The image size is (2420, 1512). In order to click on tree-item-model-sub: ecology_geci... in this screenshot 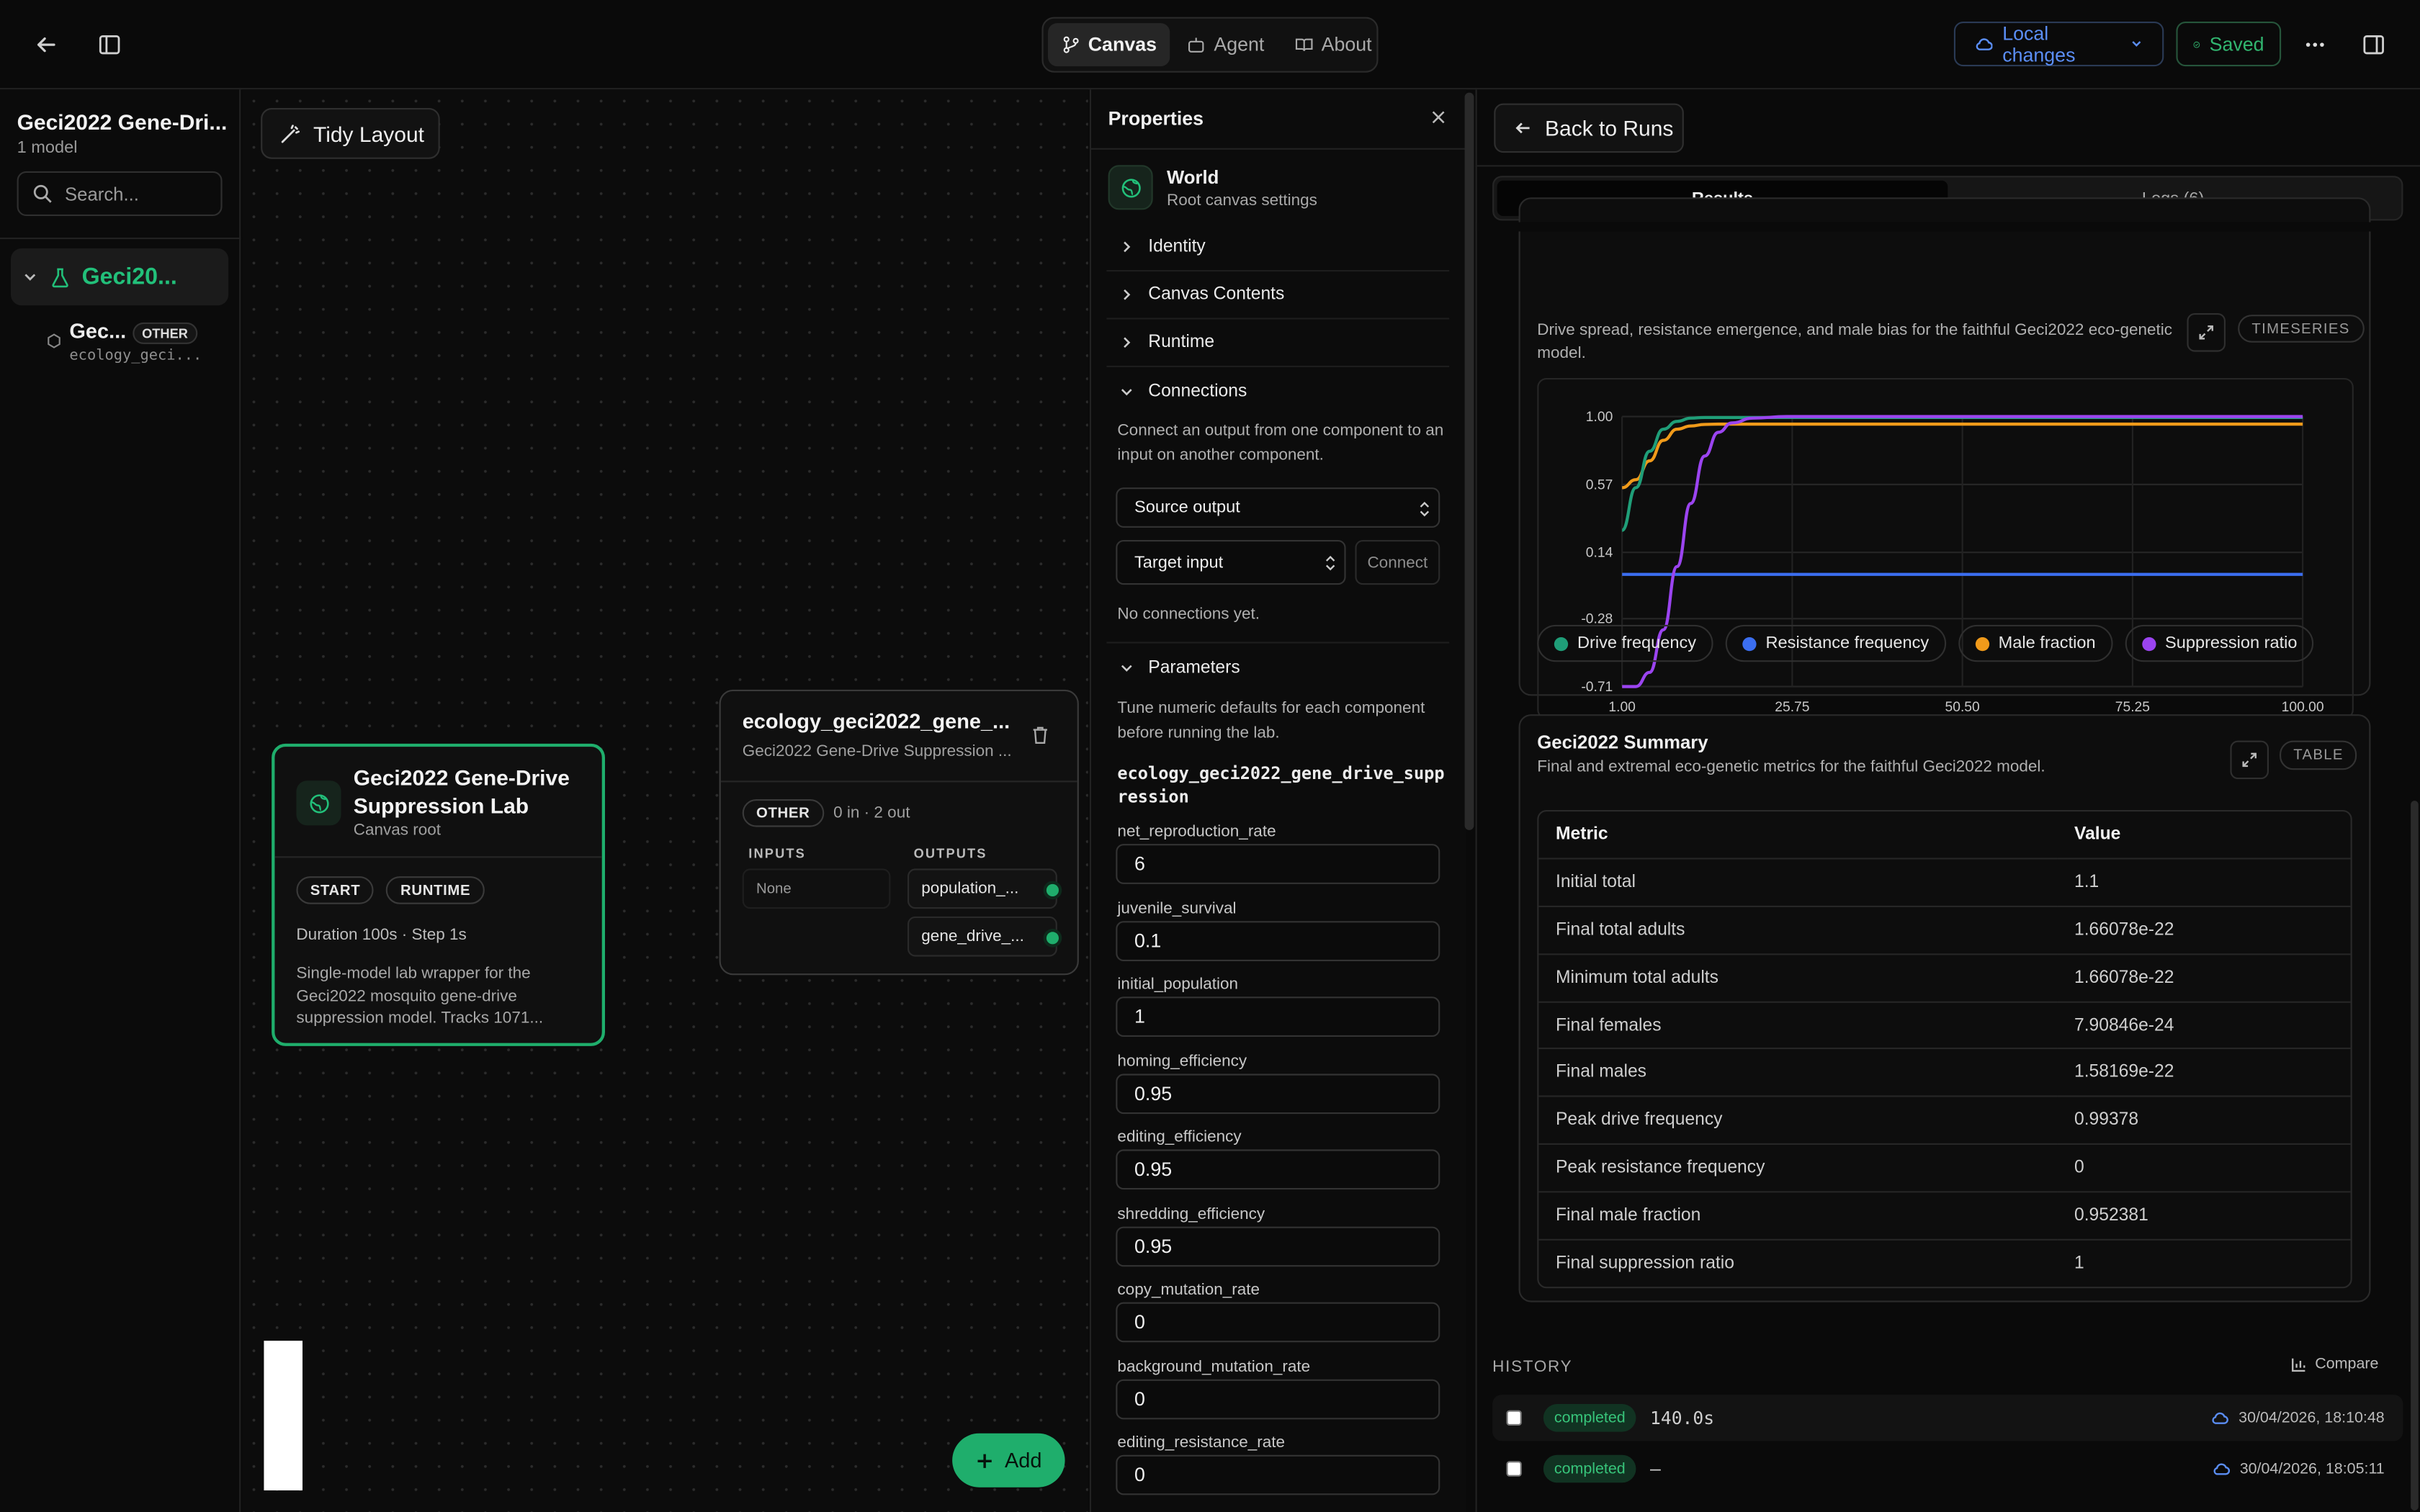, I will do `click(135, 355)`.